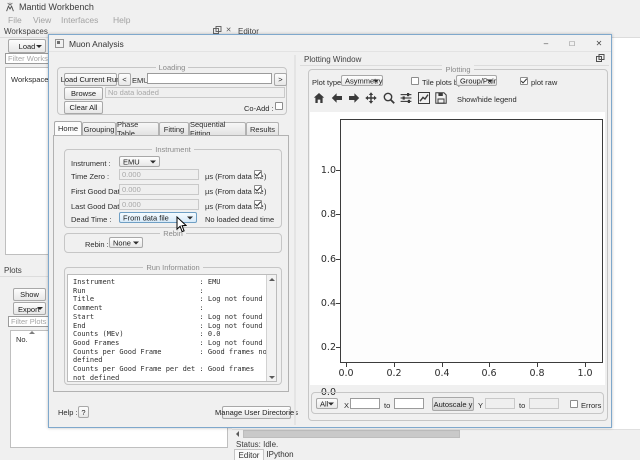 This screenshot has height=460, width=640. What do you see at coordinates (320, 19) in the screenshot?
I see `menu-bar: File View Interfaces Help` at bounding box center [320, 19].